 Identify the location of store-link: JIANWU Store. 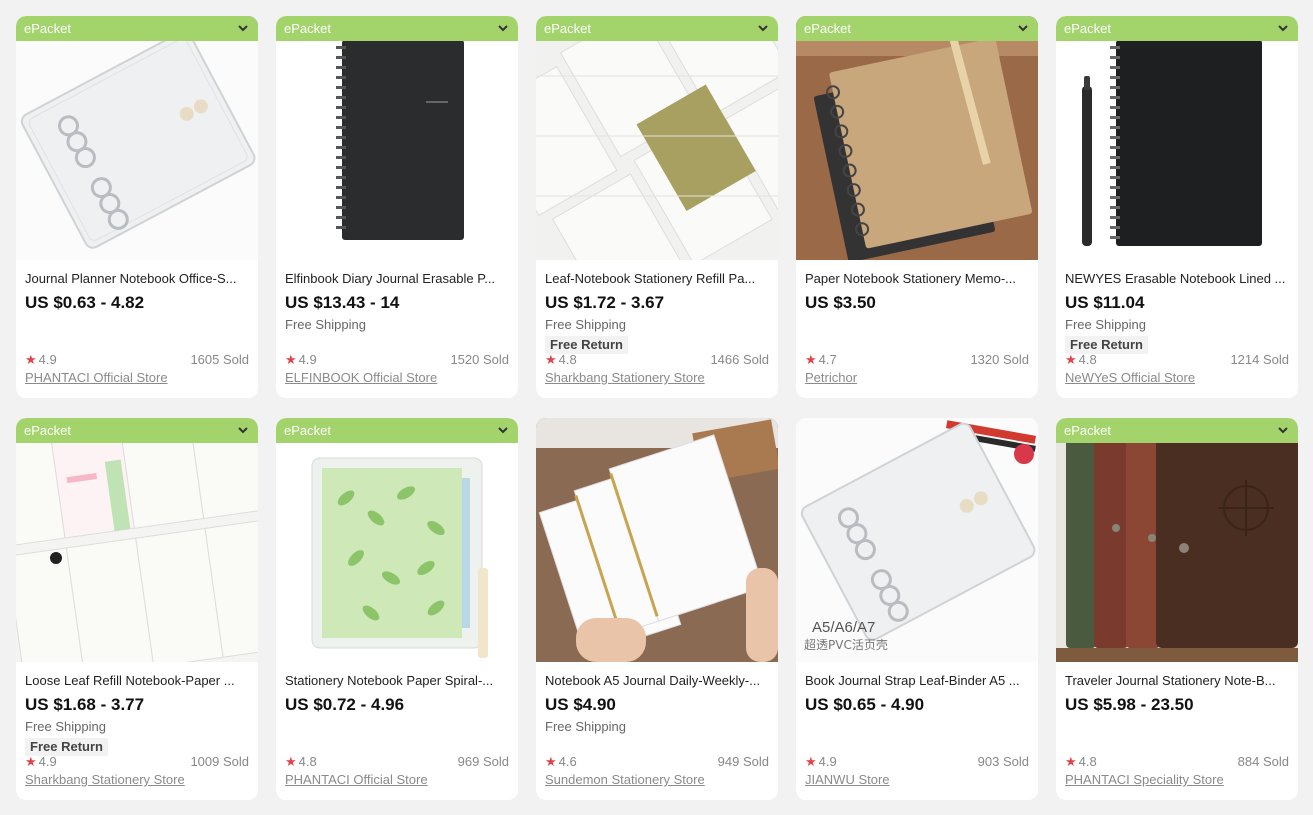
(917, 779).